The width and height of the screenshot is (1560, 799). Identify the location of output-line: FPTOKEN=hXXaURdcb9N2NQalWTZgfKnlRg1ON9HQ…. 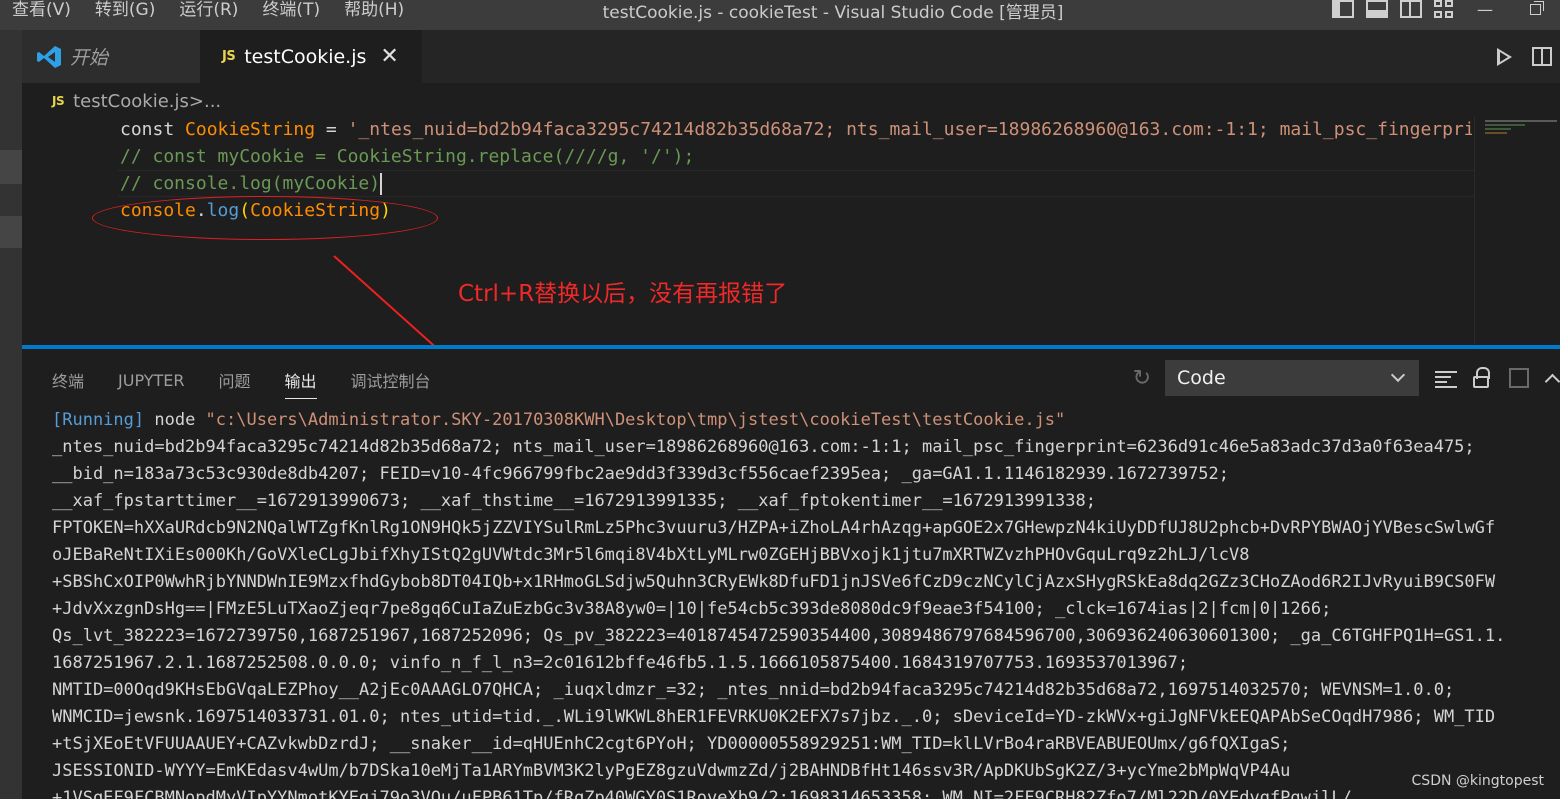
(774, 528).